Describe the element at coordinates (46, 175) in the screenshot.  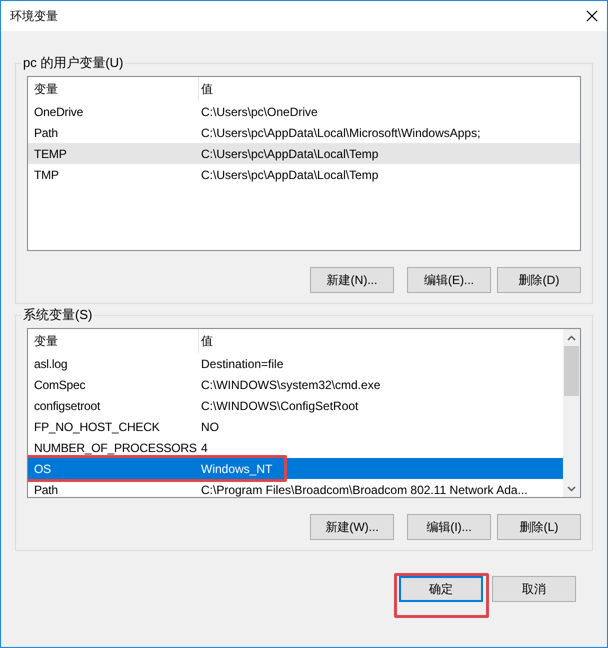
I see `variable-name: TMP` at that location.